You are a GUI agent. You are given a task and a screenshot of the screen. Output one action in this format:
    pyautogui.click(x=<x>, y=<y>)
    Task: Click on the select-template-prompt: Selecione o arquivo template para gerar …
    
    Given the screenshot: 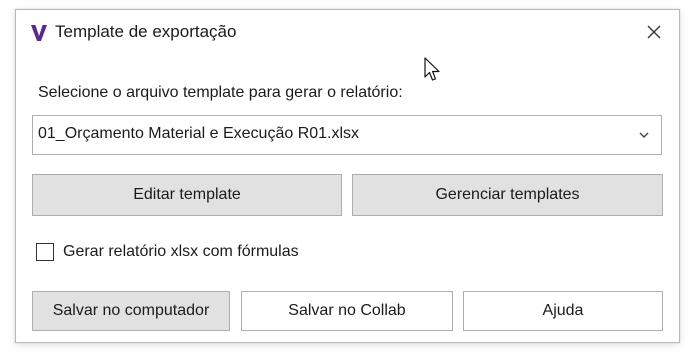 What is the action you would take?
    pyautogui.click(x=220, y=92)
    